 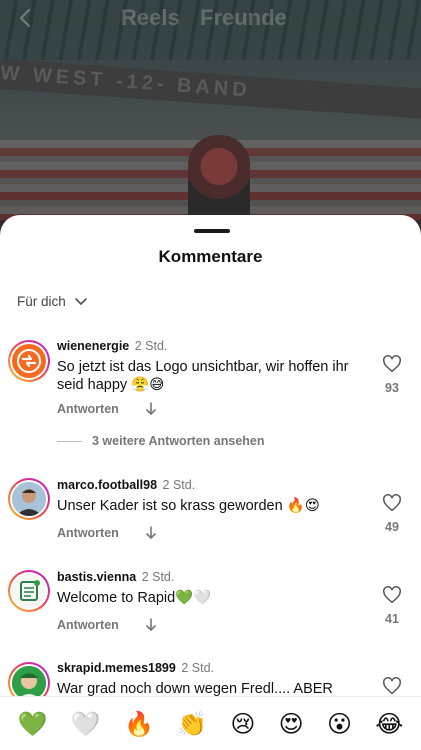 What do you see at coordinates (29, 683) in the screenshot?
I see `meme-avatar-icon` at bounding box center [29, 683].